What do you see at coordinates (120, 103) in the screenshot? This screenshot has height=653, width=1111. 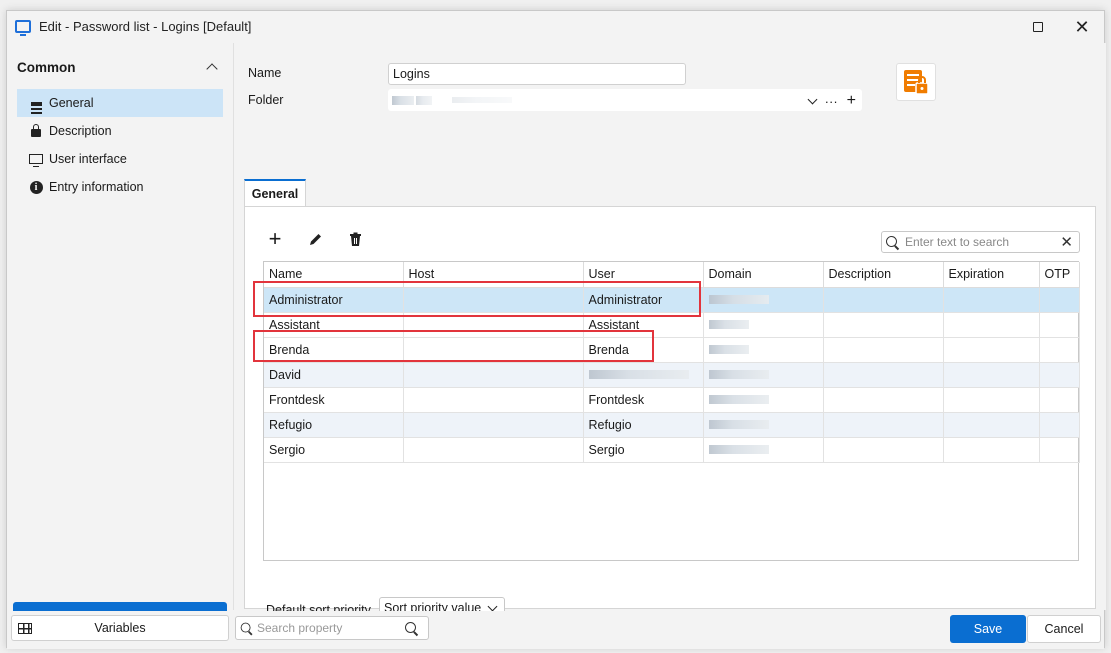 I see `sidebar-item-general: General` at bounding box center [120, 103].